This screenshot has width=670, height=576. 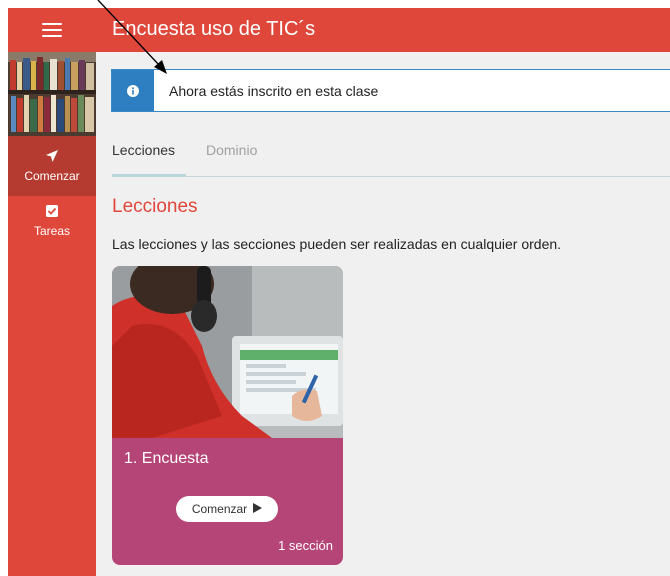 I want to click on sidebar-item-label: Tareas, so click(x=52, y=231).